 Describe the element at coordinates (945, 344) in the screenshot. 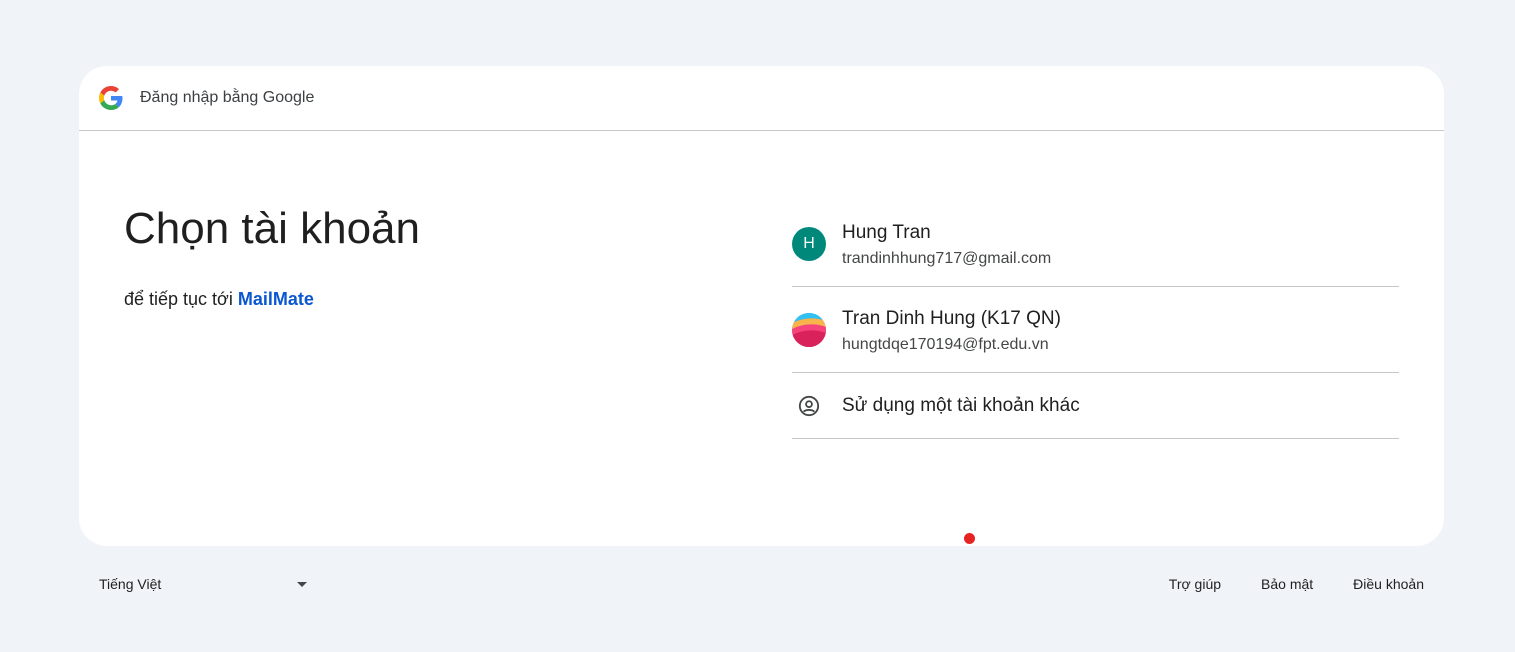

I see `account-email: hungtdqe170194@fpt.edu.vn` at that location.